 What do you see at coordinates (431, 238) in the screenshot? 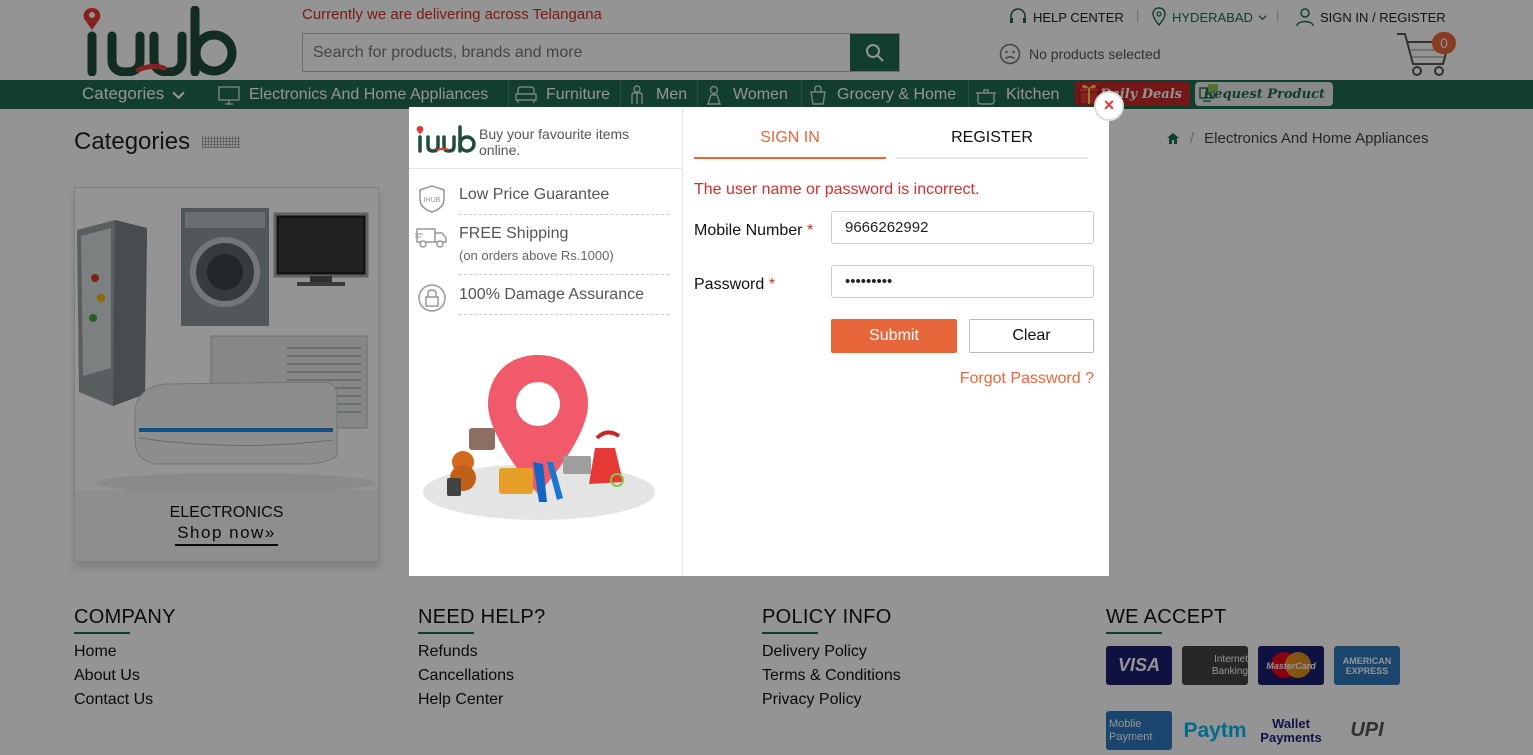
I see `truck-icon` at bounding box center [431, 238].